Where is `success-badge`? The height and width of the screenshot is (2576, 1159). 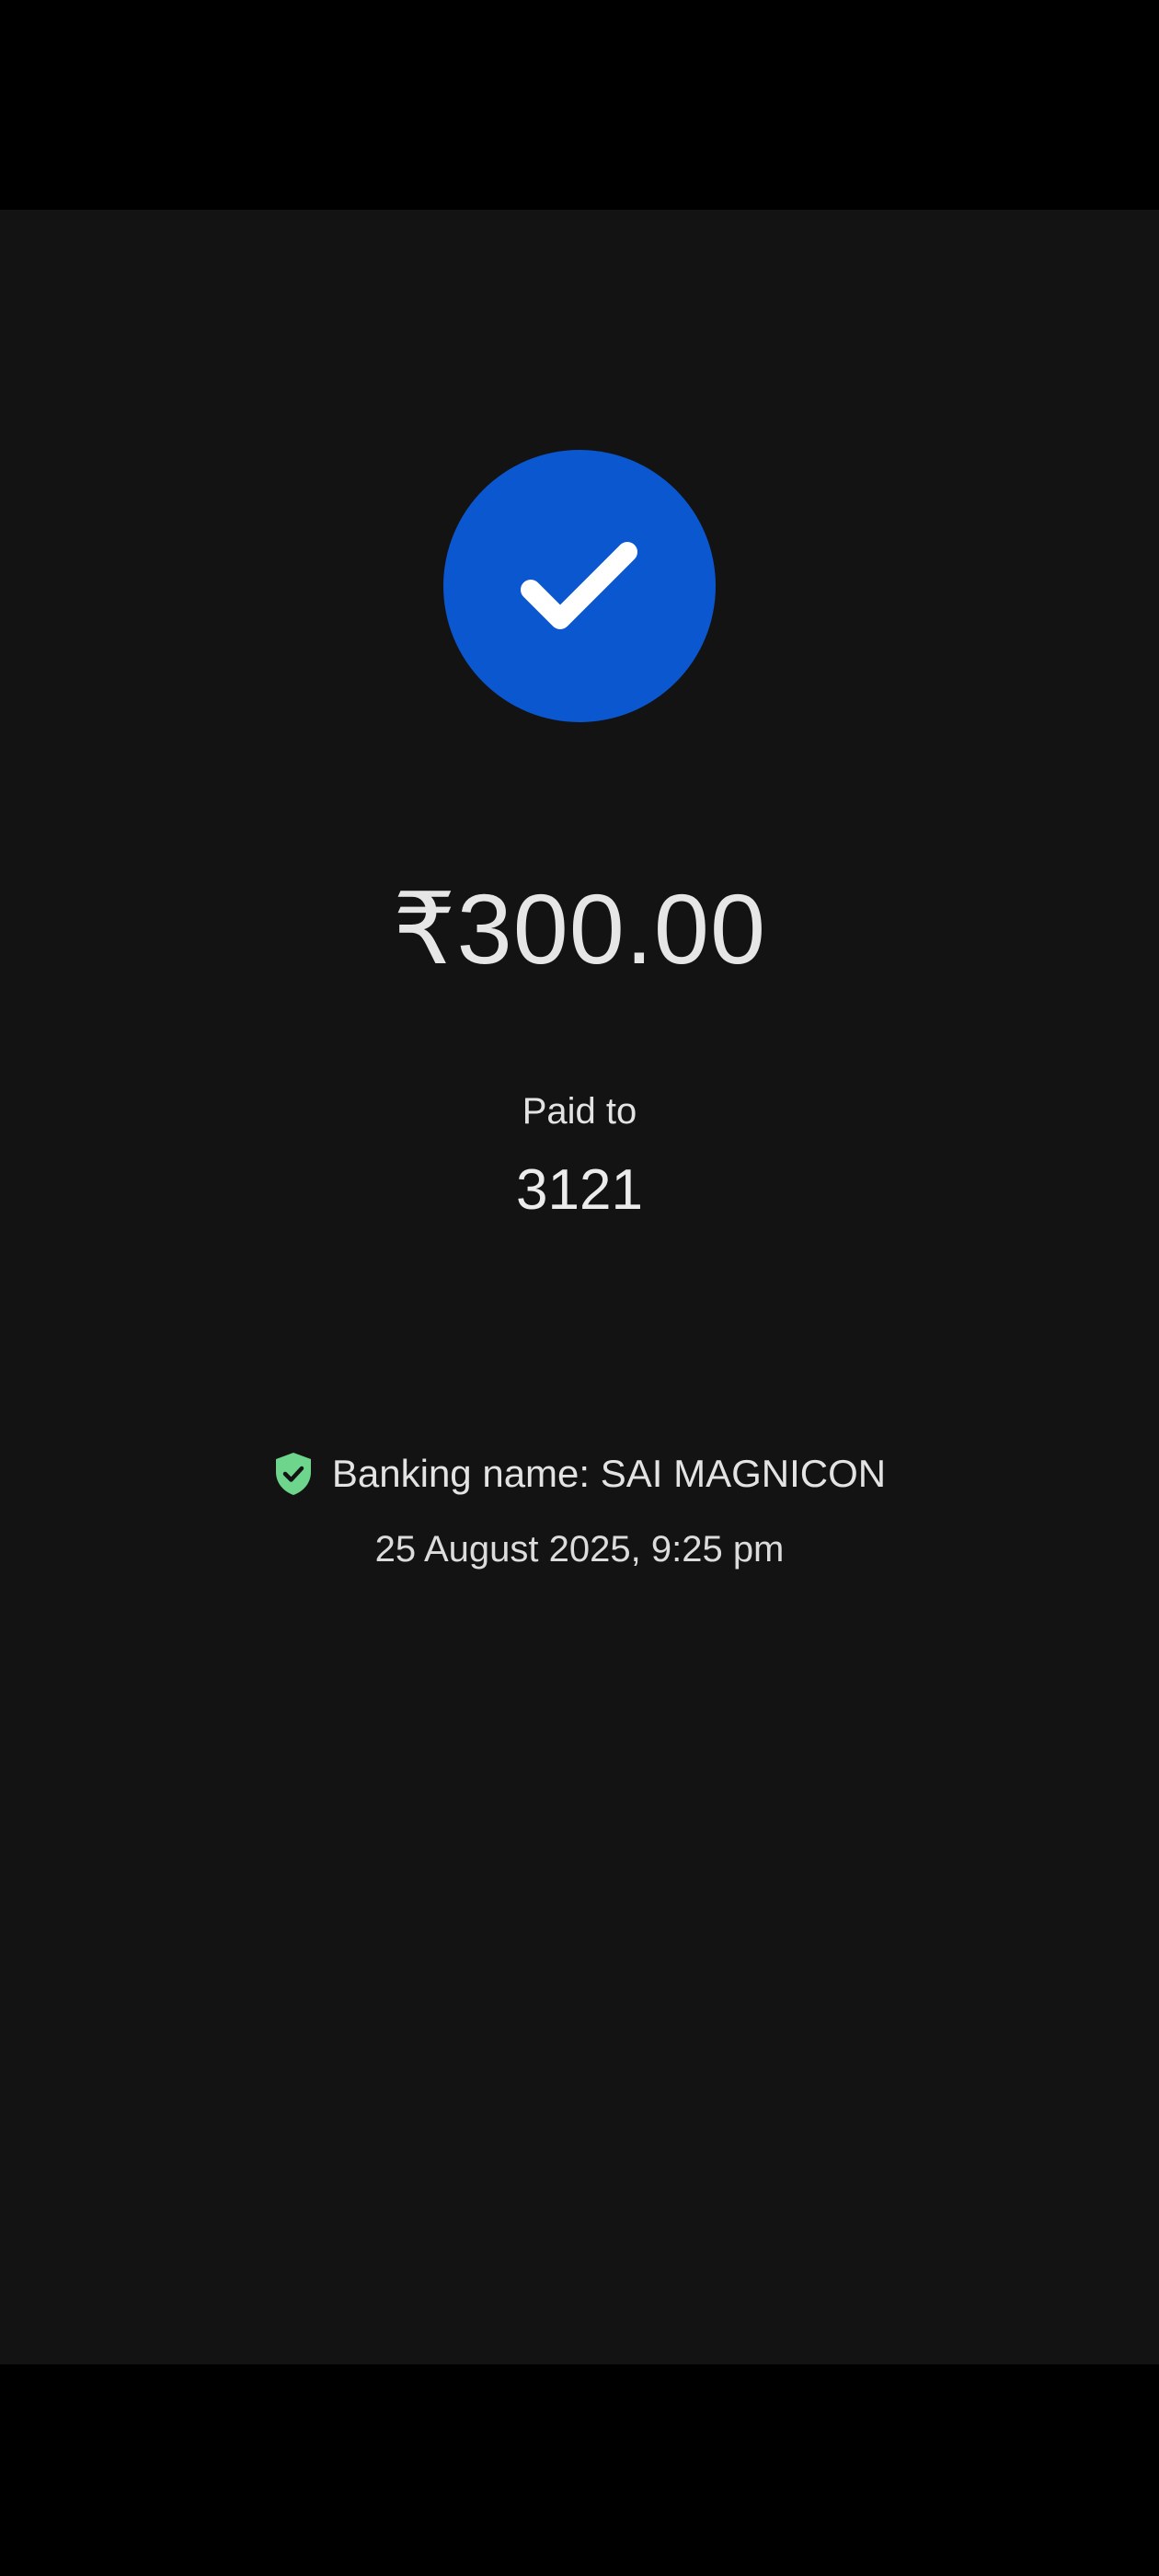
success-badge is located at coordinates (579, 586).